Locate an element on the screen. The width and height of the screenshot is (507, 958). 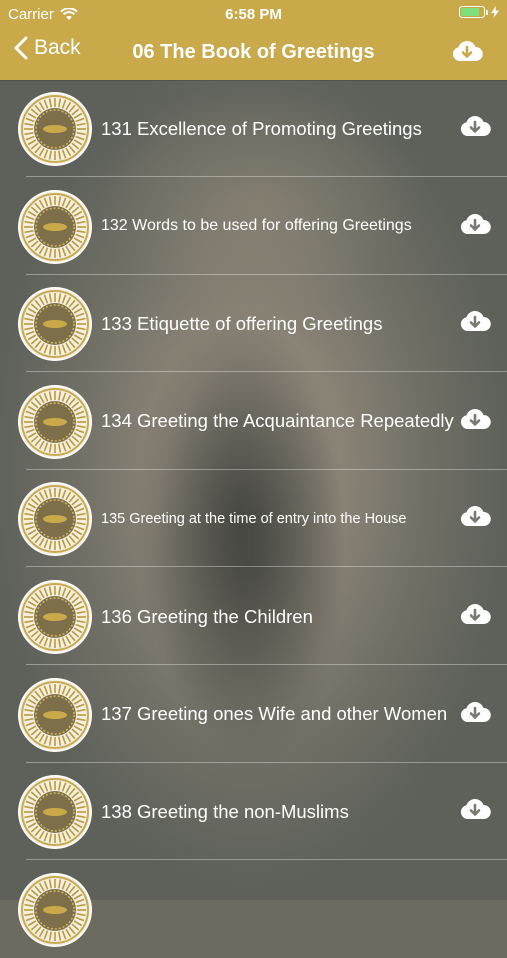
chapter-row: 133 Etiquette of offering Greetings is located at coordinates (253, 324).